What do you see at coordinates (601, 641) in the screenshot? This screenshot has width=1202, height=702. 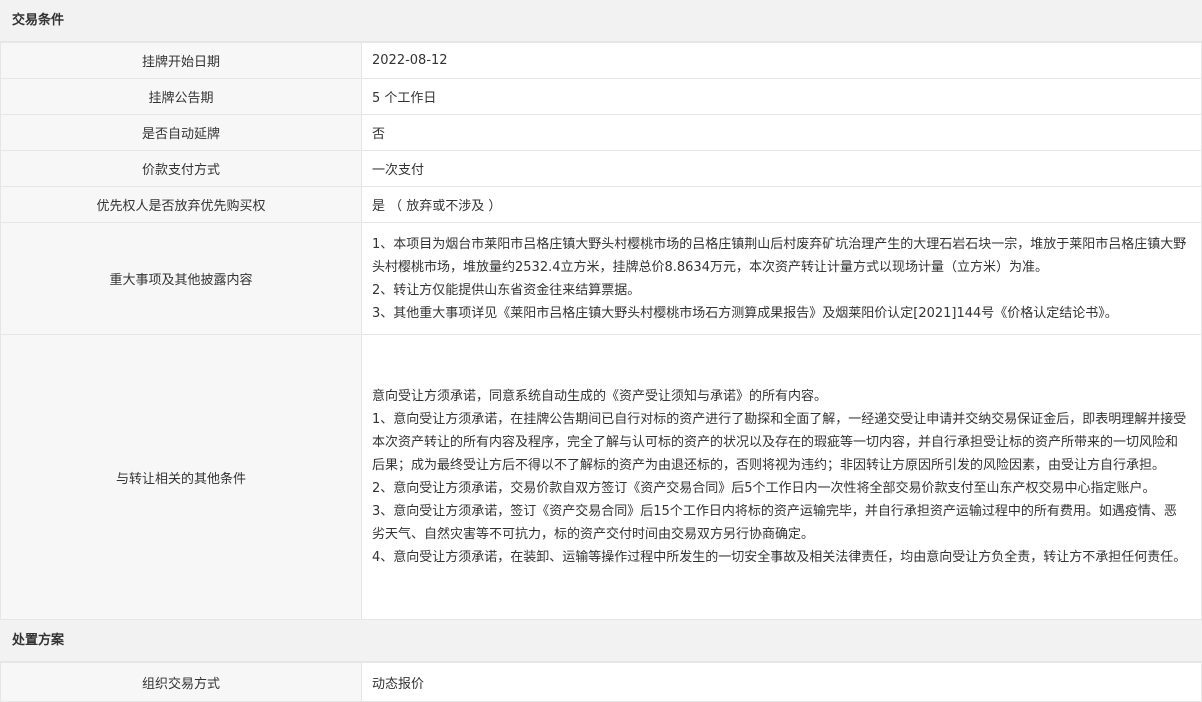 I see `section-title-disposal-plan: 处置方案` at bounding box center [601, 641].